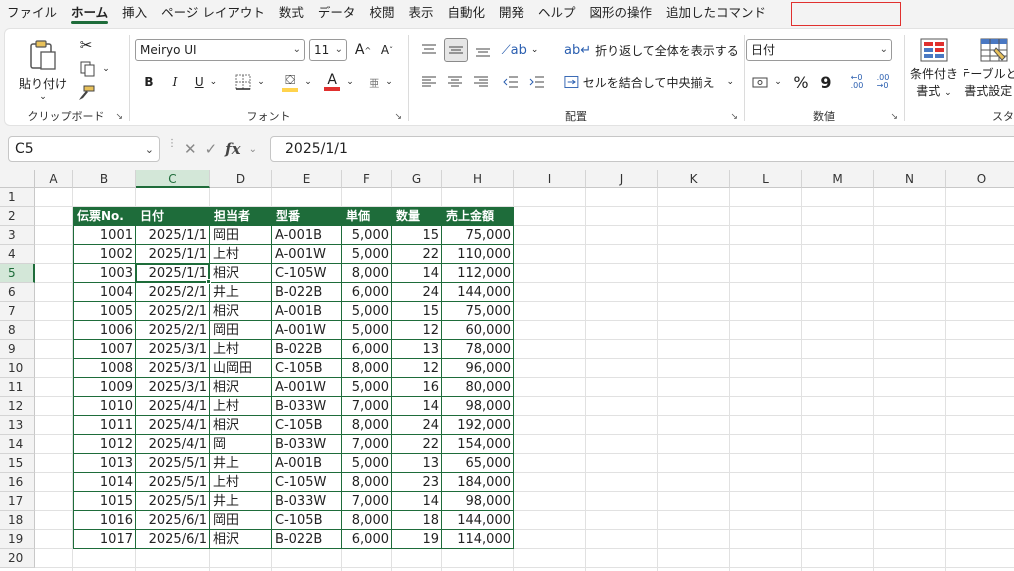 This screenshot has height=571, width=1014. Describe the element at coordinates (478, 179) in the screenshot. I see `column-header: H` at that location.